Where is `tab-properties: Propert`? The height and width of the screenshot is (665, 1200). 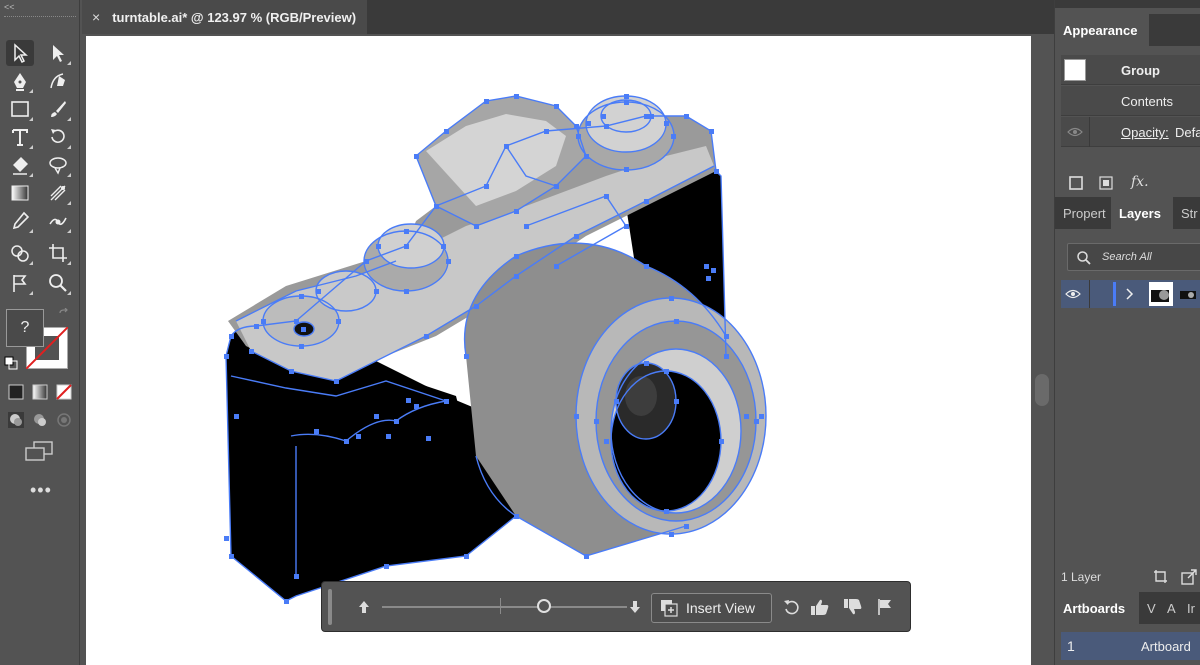 tab-properties: Propert is located at coordinates (1083, 213).